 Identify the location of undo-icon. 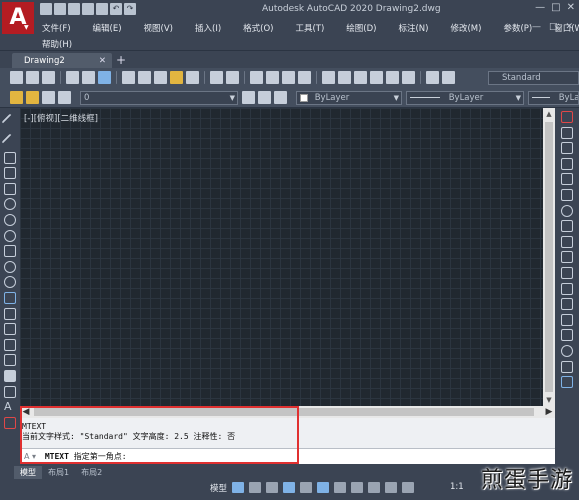
(216, 77).